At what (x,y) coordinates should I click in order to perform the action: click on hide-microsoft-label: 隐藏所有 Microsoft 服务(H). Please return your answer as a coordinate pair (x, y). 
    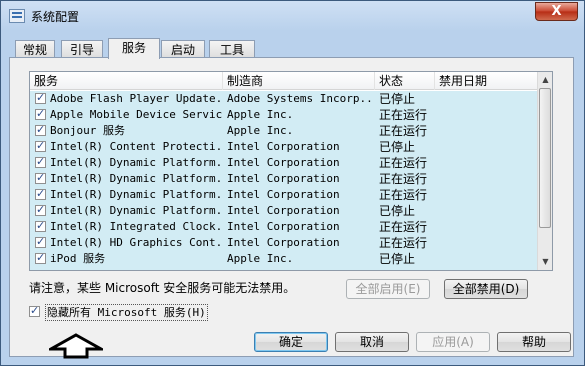
    Looking at the image, I should click on (126, 312).